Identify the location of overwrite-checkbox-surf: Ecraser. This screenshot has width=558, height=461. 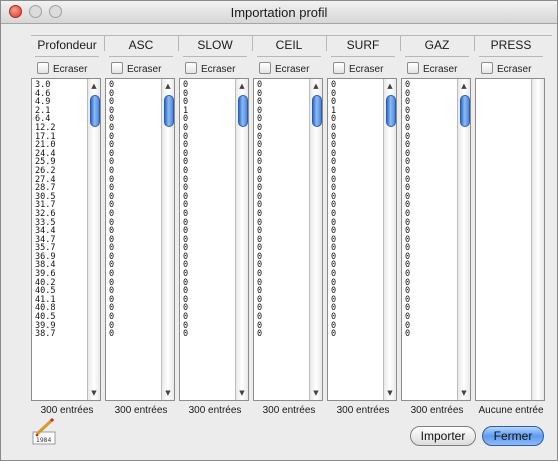
(358, 69).